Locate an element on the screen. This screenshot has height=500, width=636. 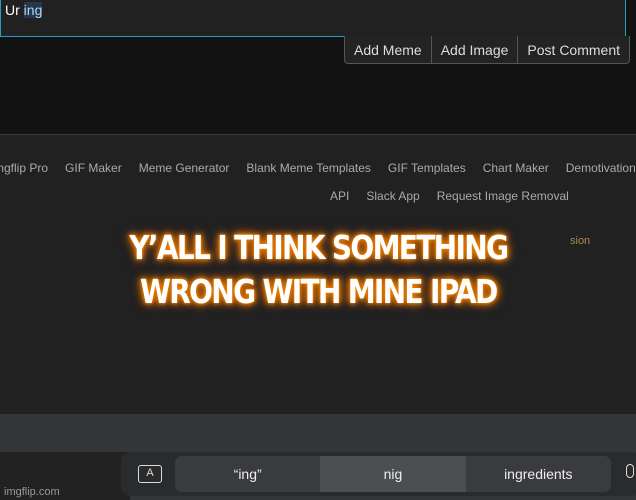
footer-link-blank-templates: Blank Meme Templates is located at coordinates (308, 168).